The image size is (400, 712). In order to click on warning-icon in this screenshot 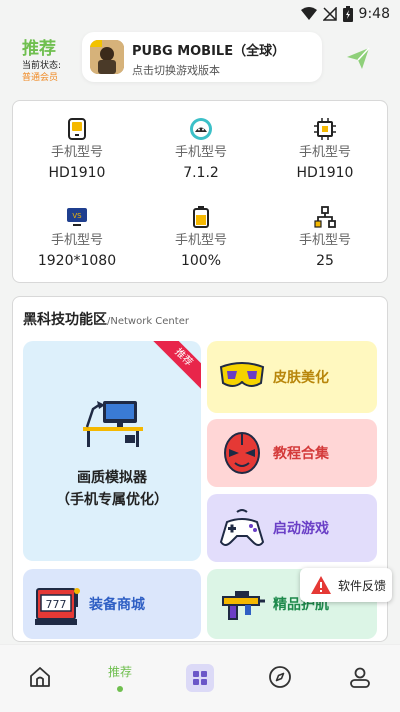, I will do `click(321, 585)`.